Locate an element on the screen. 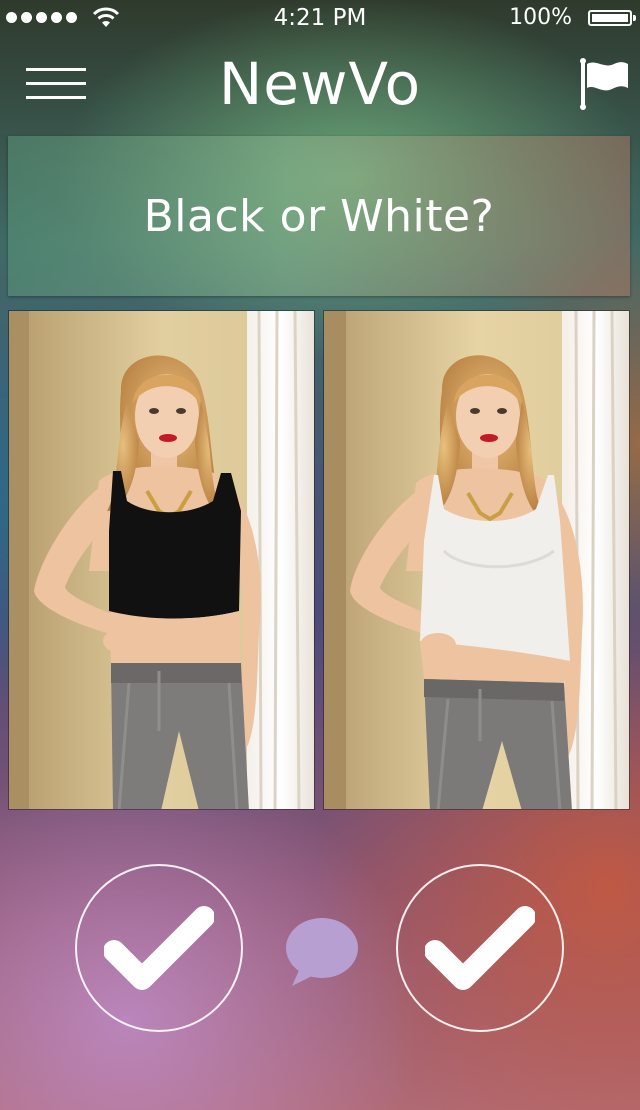  flag-icon is located at coordinates (604, 84).